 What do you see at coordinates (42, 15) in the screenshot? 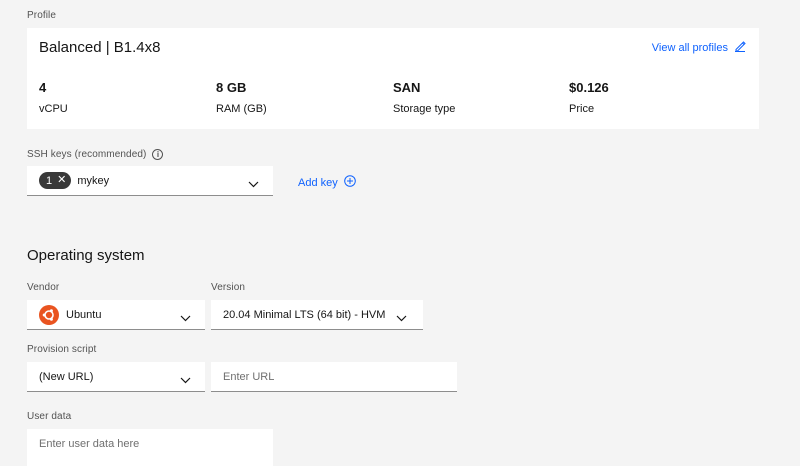
I see `profile-section-label: Profile` at bounding box center [42, 15].